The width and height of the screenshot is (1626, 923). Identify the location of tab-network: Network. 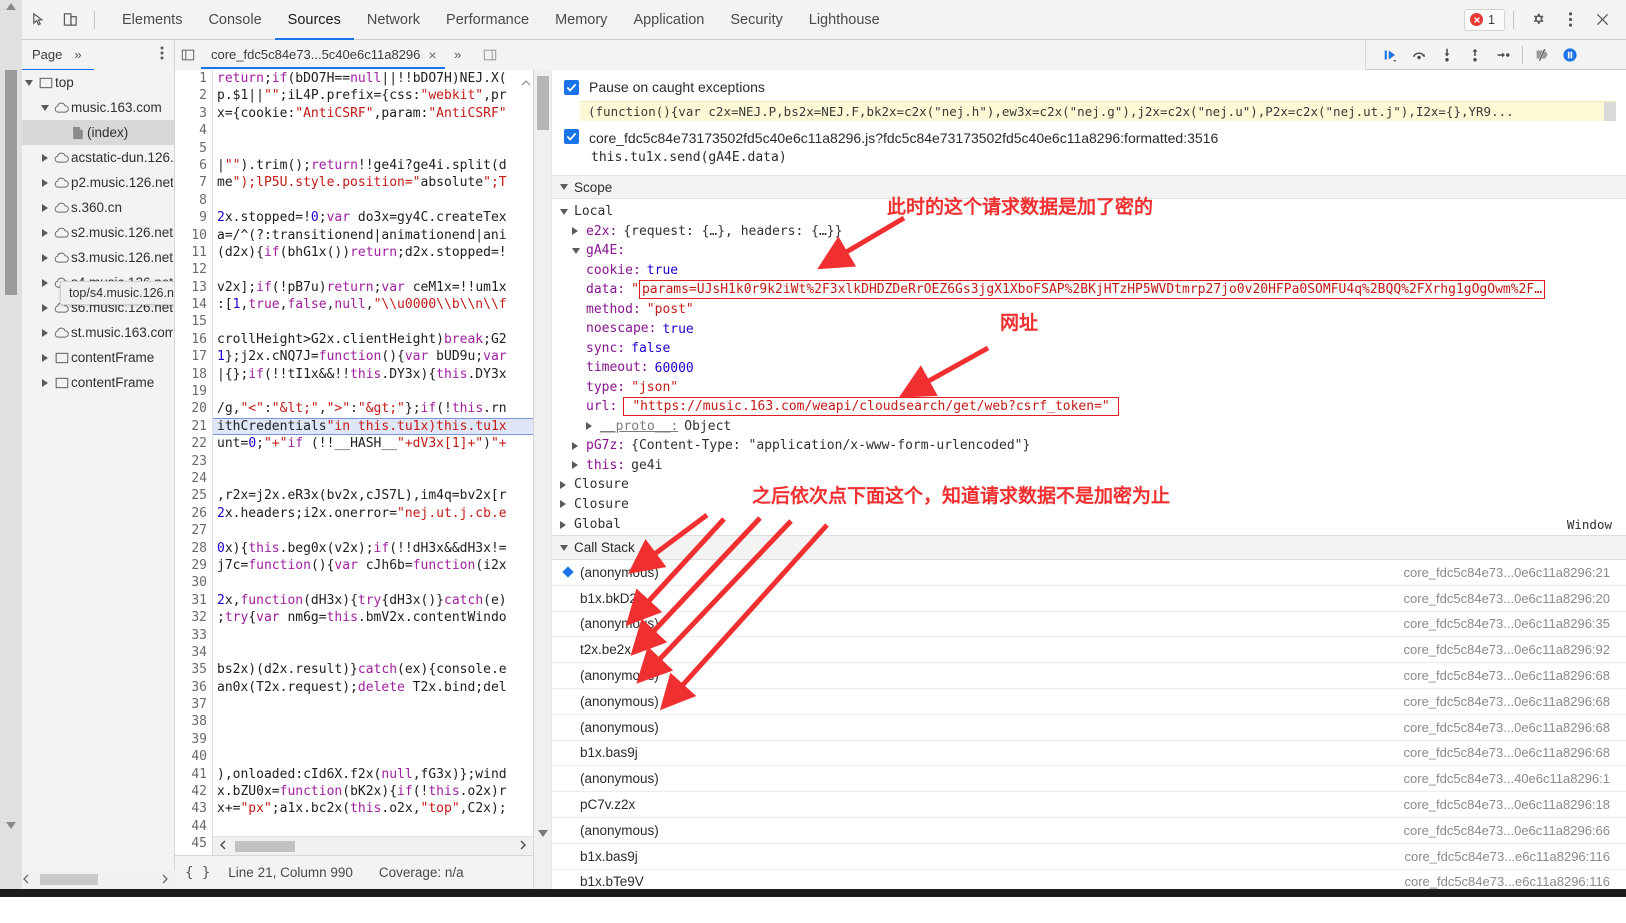
(393, 20).